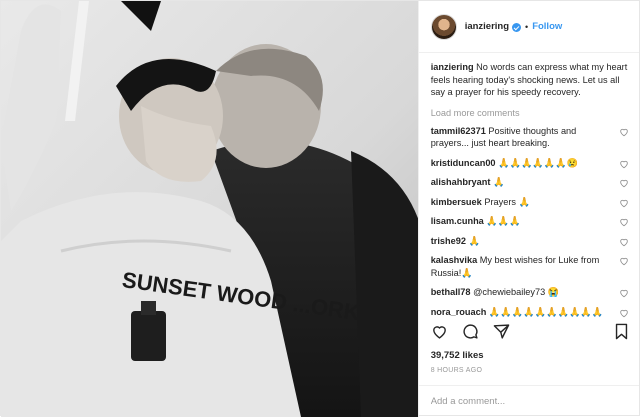 This screenshot has width=640, height=417. What do you see at coordinates (457, 221) in the screenshot?
I see `comment-username: lisam.cunha` at bounding box center [457, 221].